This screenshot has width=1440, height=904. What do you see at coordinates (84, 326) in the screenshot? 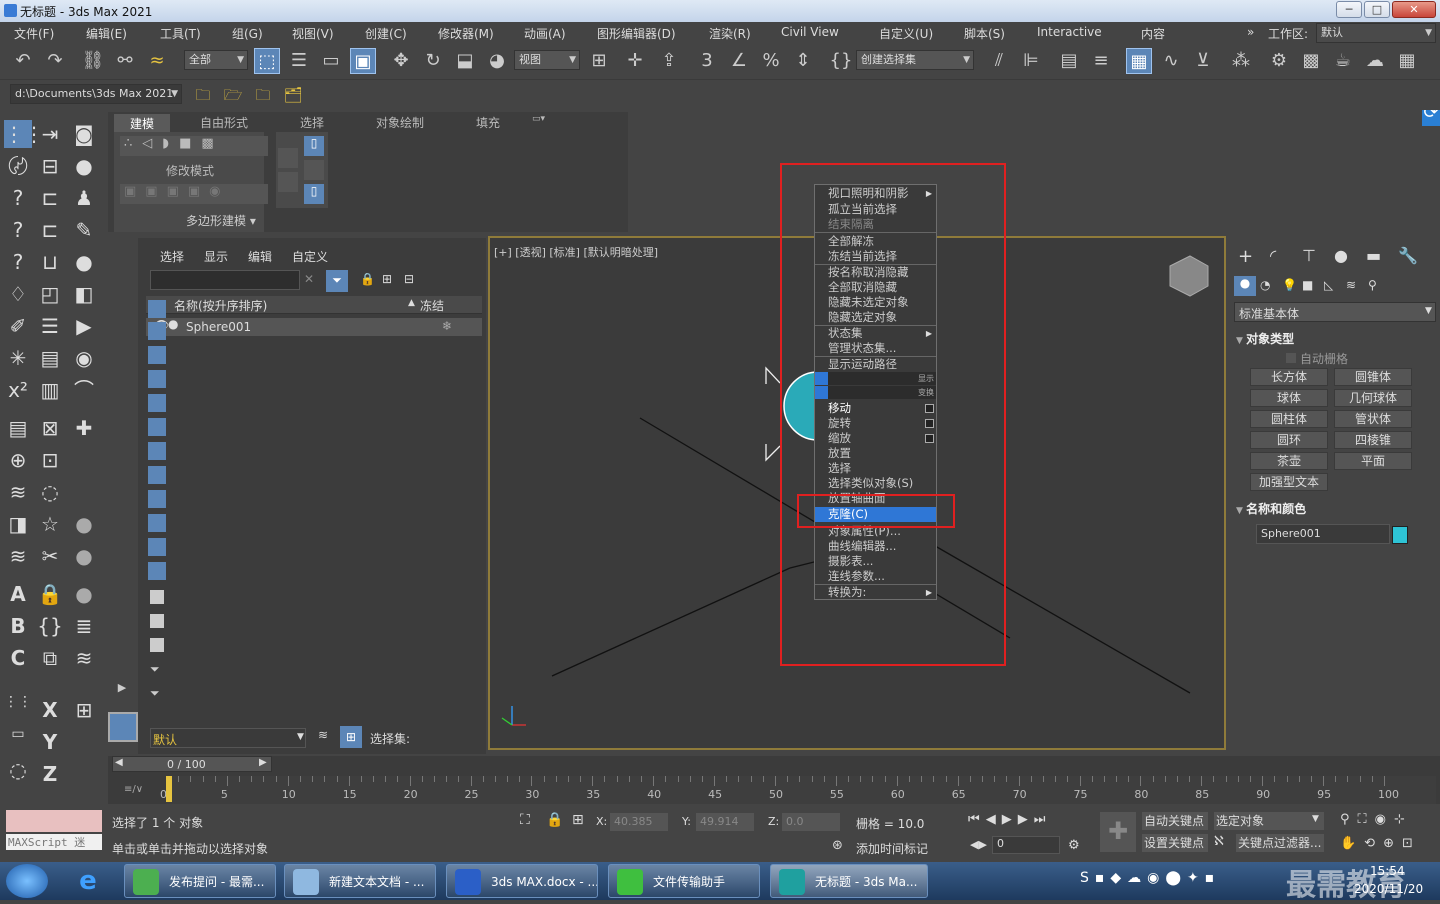
I see `play-tool-icon: ▶` at bounding box center [84, 326].